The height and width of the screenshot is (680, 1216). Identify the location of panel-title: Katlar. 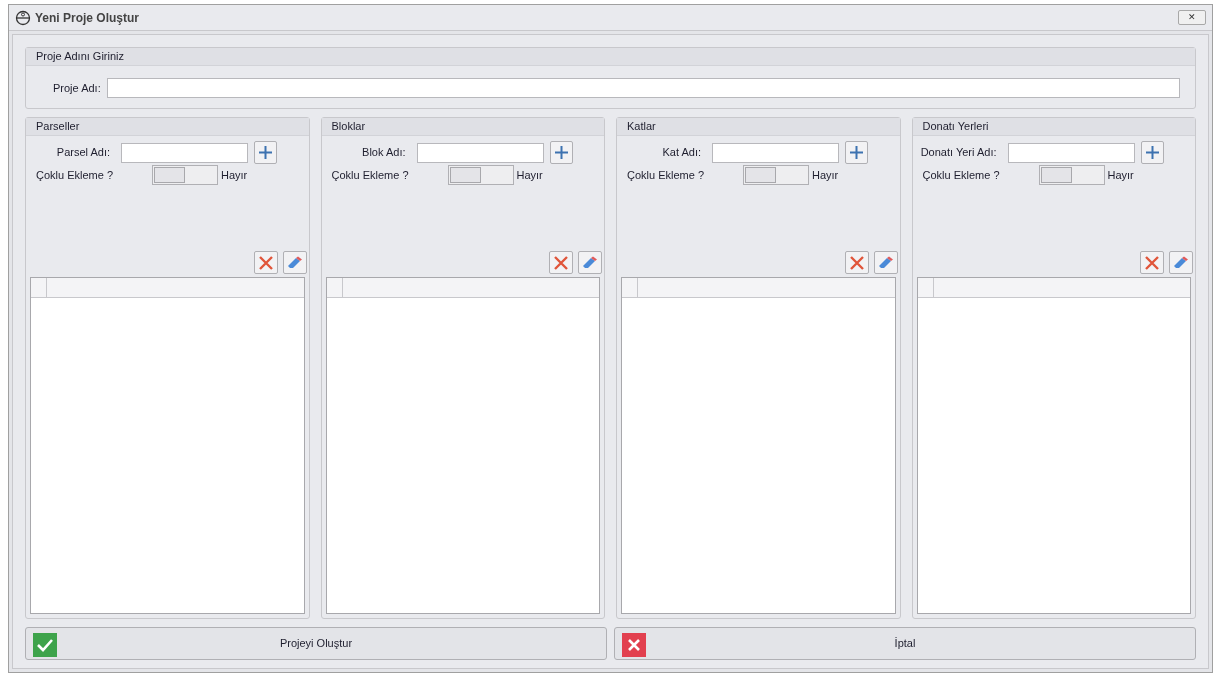
(641, 127).